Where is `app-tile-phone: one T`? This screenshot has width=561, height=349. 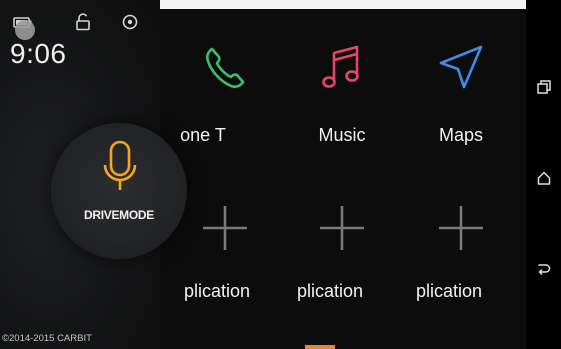
app-tile-phone: one T is located at coordinates (225, 108).